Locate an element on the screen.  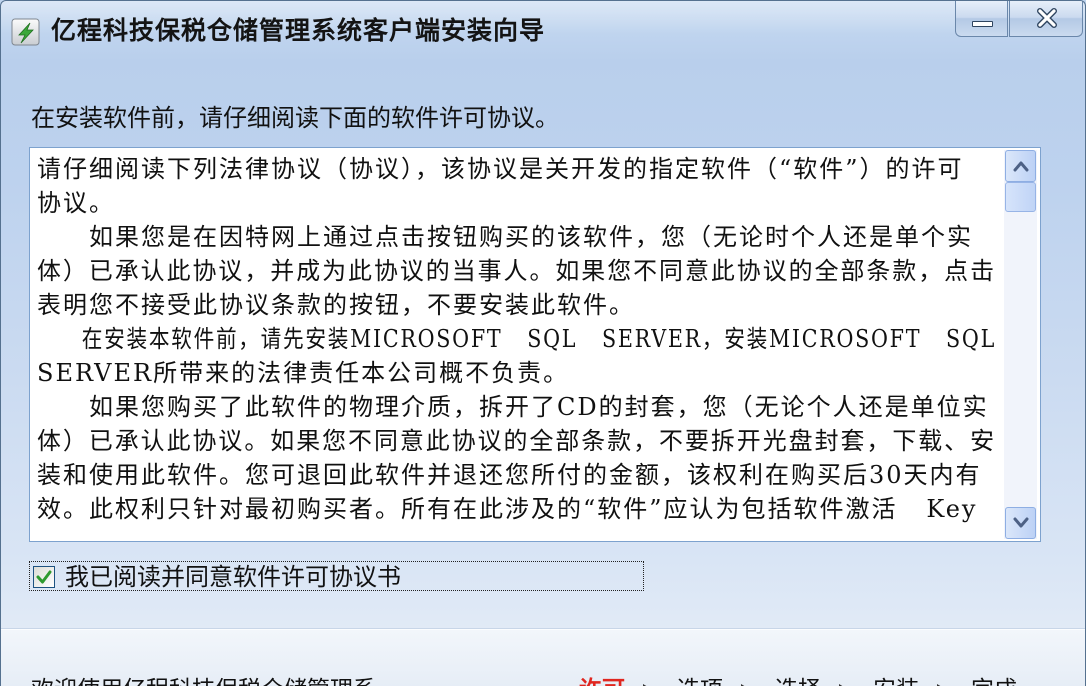
close-button is located at coordinates (1046, 19).